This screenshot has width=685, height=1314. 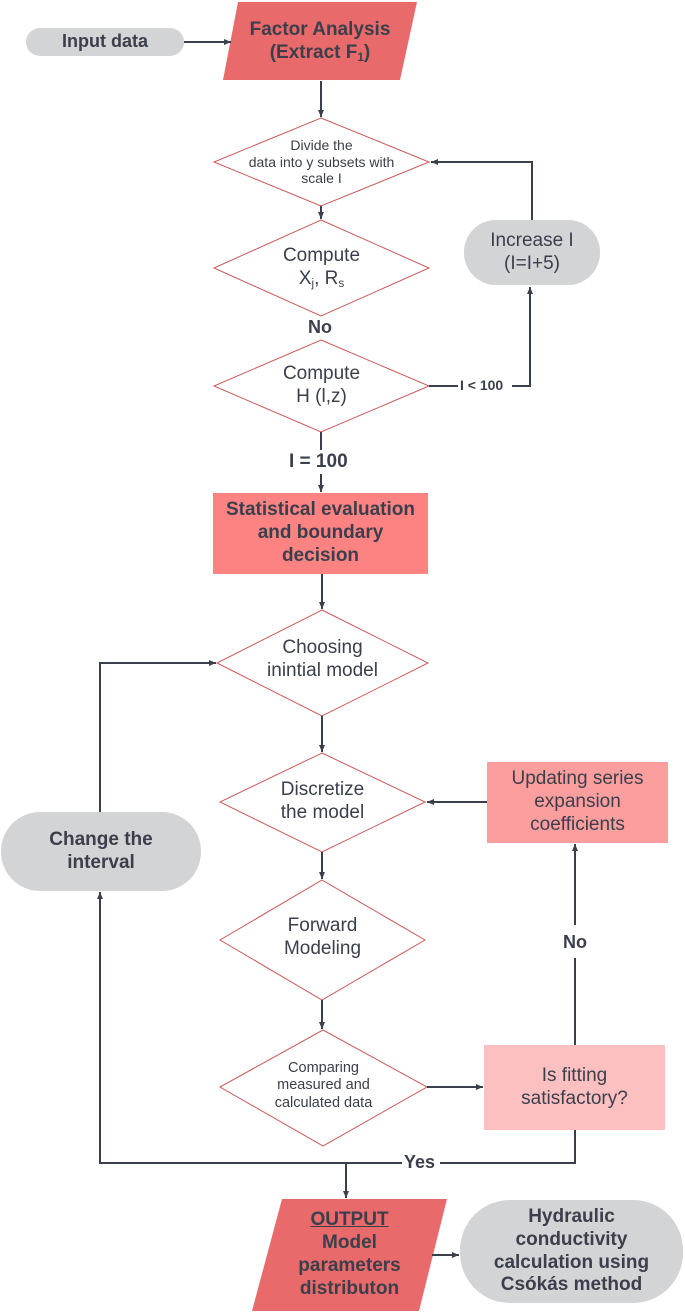 What do you see at coordinates (320, 41) in the screenshot?
I see `factor-analysis-parallelogram` at bounding box center [320, 41].